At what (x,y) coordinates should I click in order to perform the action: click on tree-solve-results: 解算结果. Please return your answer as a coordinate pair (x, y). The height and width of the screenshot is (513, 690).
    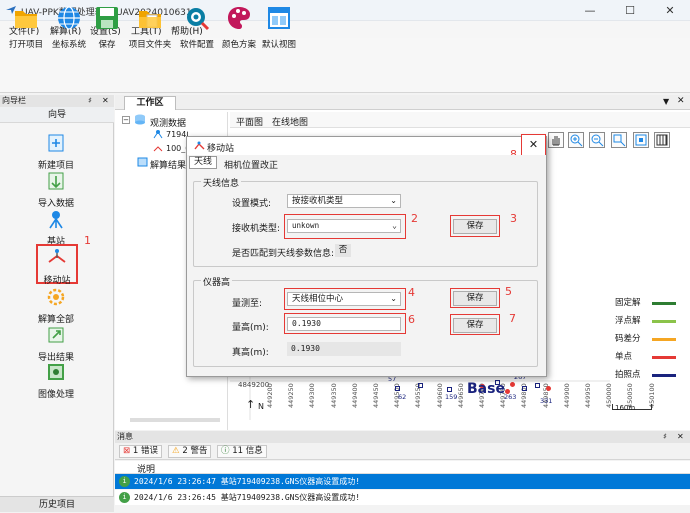
    Looking at the image, I should click on (168, 164).